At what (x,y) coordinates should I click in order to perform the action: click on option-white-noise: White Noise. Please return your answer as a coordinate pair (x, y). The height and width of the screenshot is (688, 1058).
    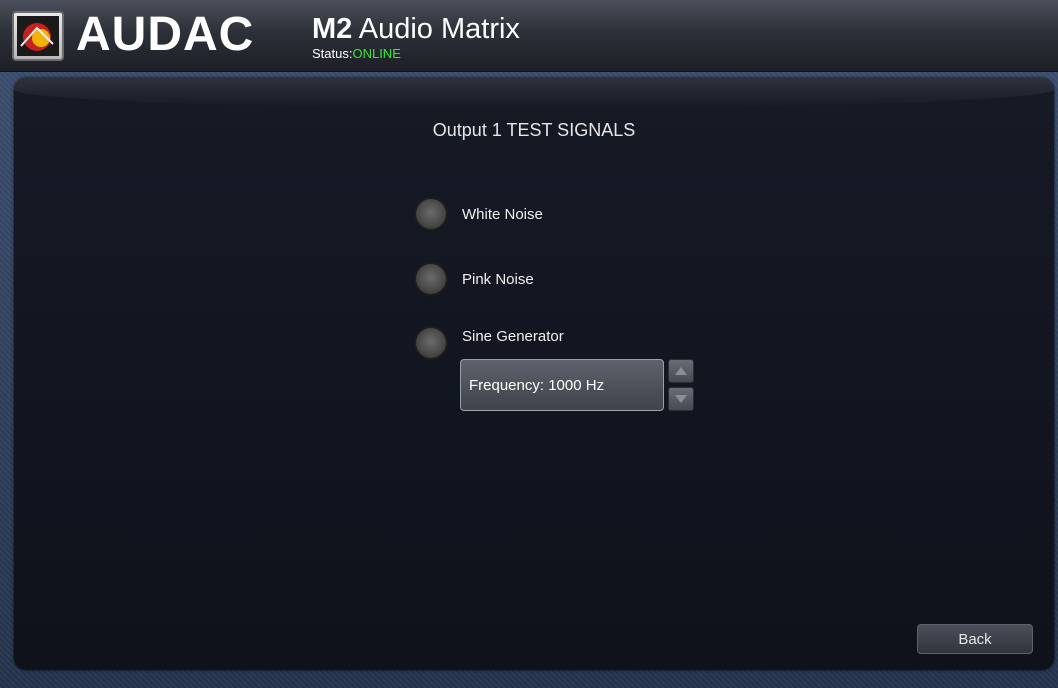
    Looking at the image, I should click on (566, 214).